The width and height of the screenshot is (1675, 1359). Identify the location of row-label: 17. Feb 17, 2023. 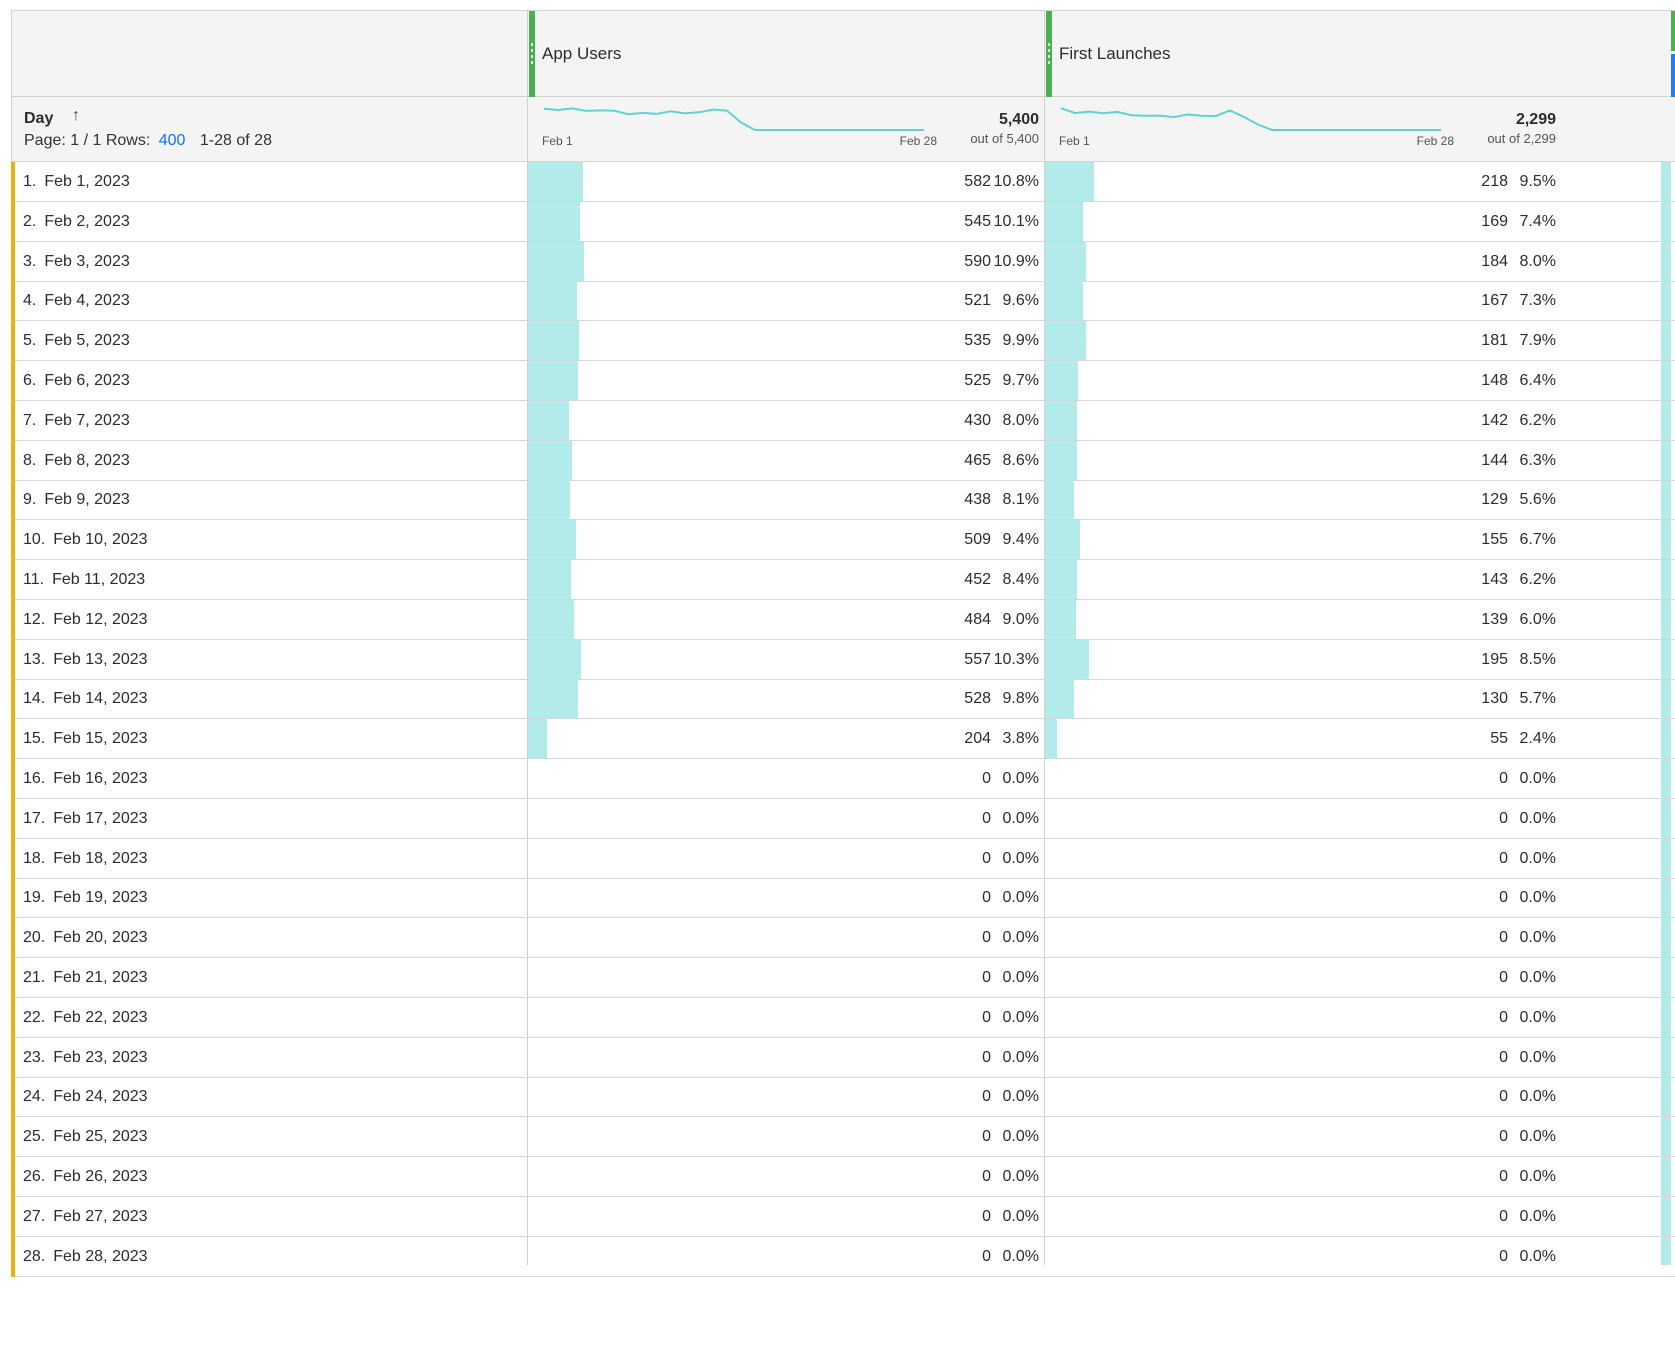
(85, 819).